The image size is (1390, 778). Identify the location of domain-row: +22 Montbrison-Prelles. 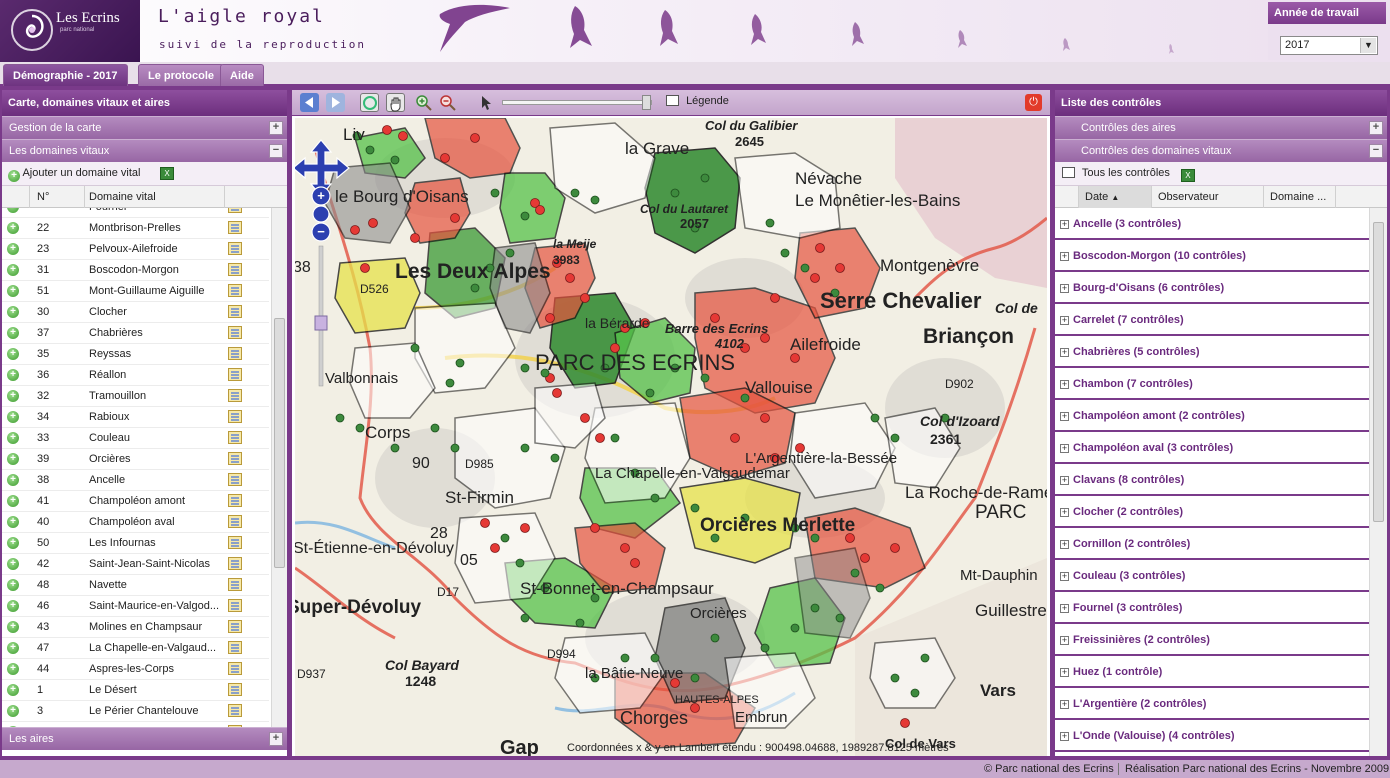
(135, 228).